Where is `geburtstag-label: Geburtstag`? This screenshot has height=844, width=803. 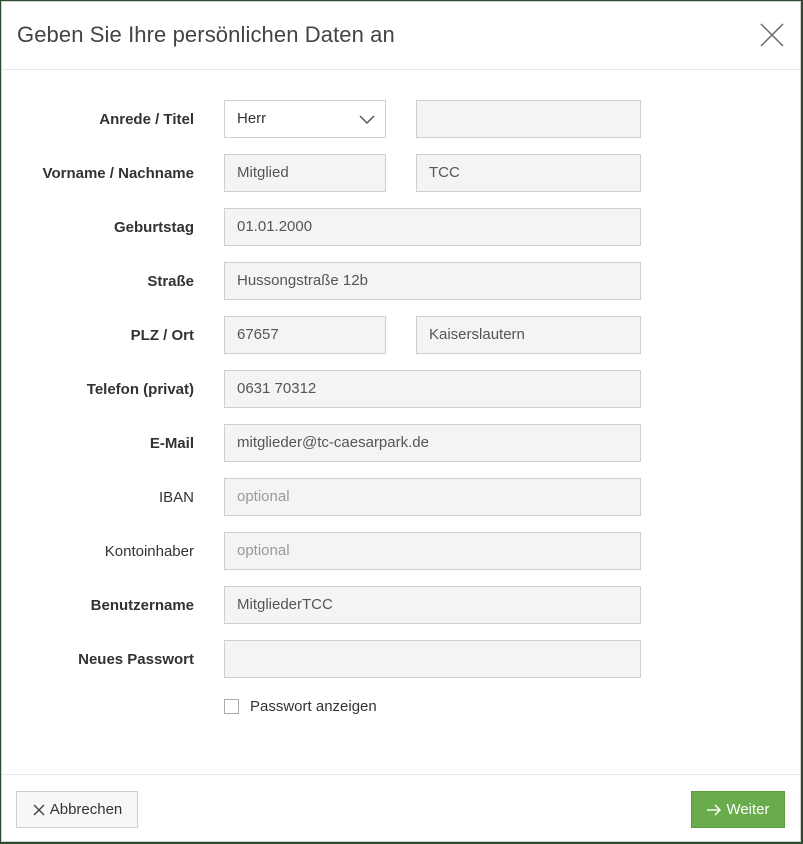 geburtstag-label: Geburtstag is located at coordinates (153, 227).